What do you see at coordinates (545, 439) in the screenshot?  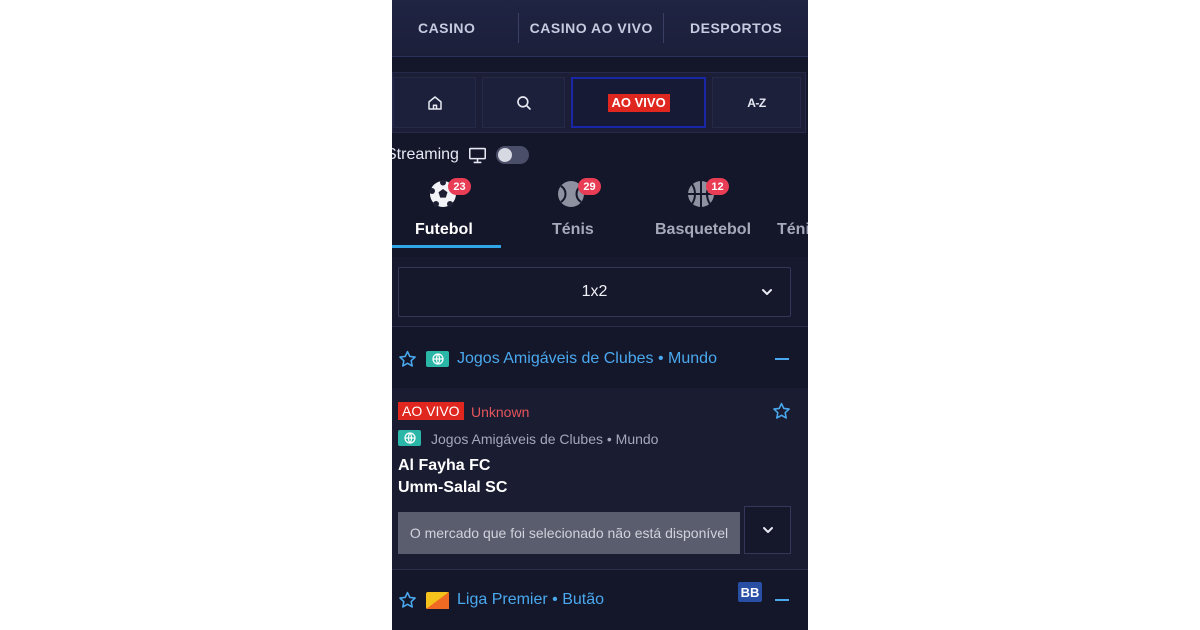 I see `match-league: Jogos Amigáveis de Clubes • Mundo` at bounding box center [545, 439].